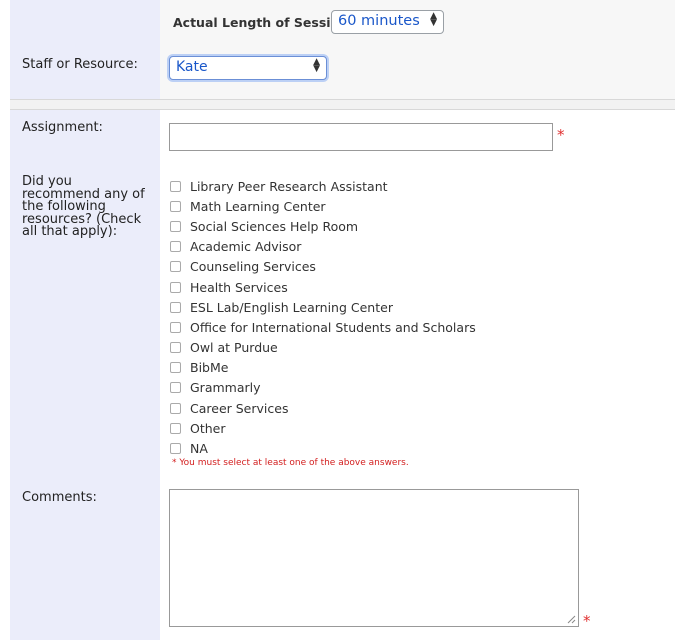 This screenshot has width=675, height=640. I want to click on assignment-required-marker: *, so click(561, 135).